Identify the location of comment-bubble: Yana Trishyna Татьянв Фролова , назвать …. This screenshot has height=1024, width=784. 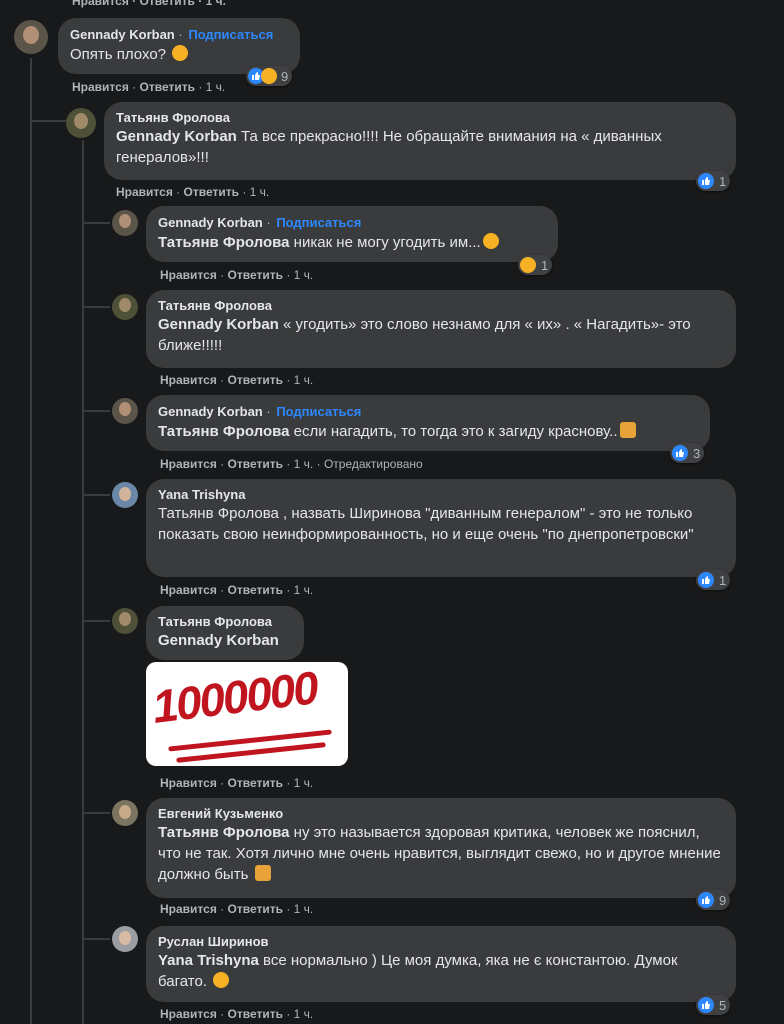
(441, 528).